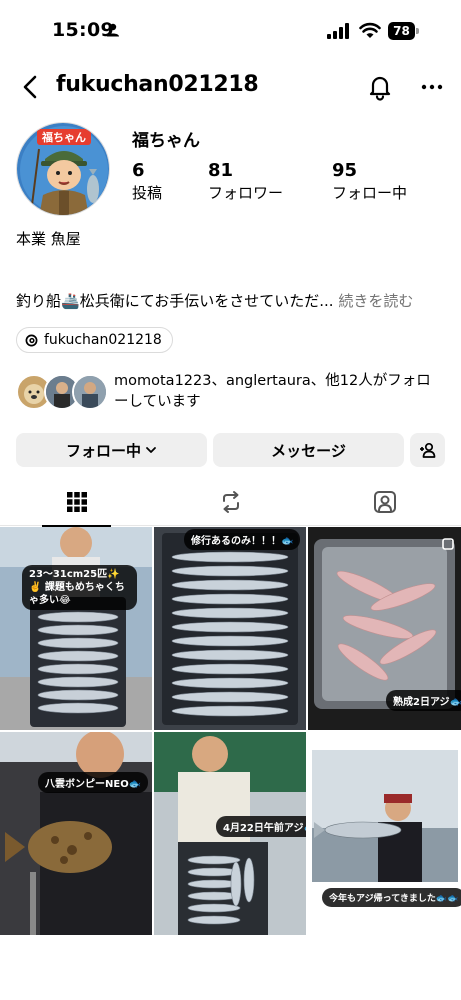 This screenshot has height=1000, width=461. What do you see at coordinates (147, 182) in the screenshot?
I see `stat-posts: 6 投稿` at bounding box center [147, 182].